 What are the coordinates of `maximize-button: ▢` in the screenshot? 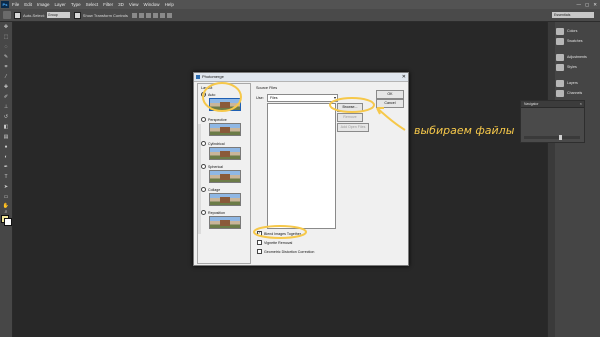 It's located at (587, 4).